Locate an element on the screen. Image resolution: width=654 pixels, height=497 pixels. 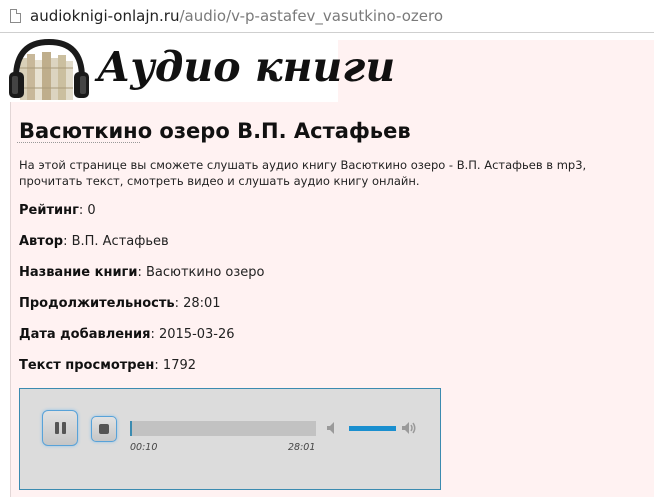
field-book-title: Название книги: Васюткино озеро is located at coordinates (142, 272).